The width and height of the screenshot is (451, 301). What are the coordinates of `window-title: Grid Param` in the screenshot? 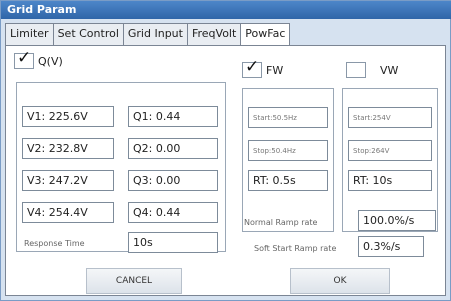 It's located at (226, 10).